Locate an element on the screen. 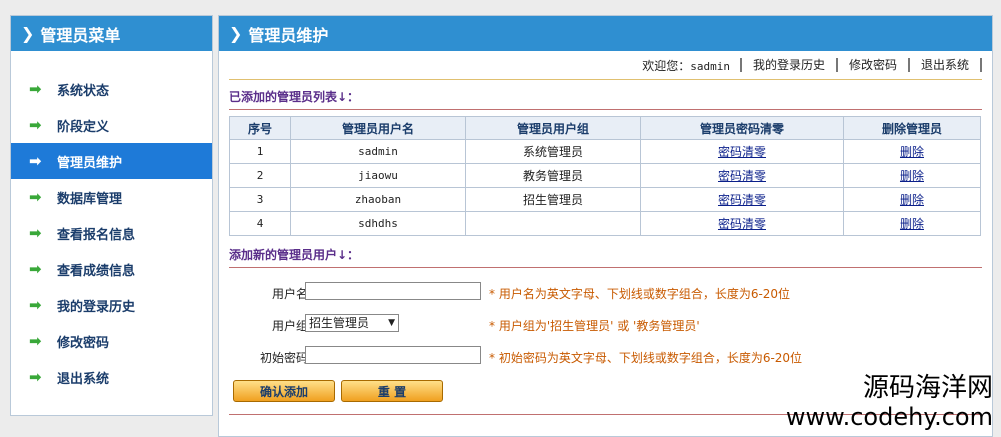 The width and height of the screenshot is (1001, 437). column-header: 管理员密码清零 is located at coordinates (742, 128).